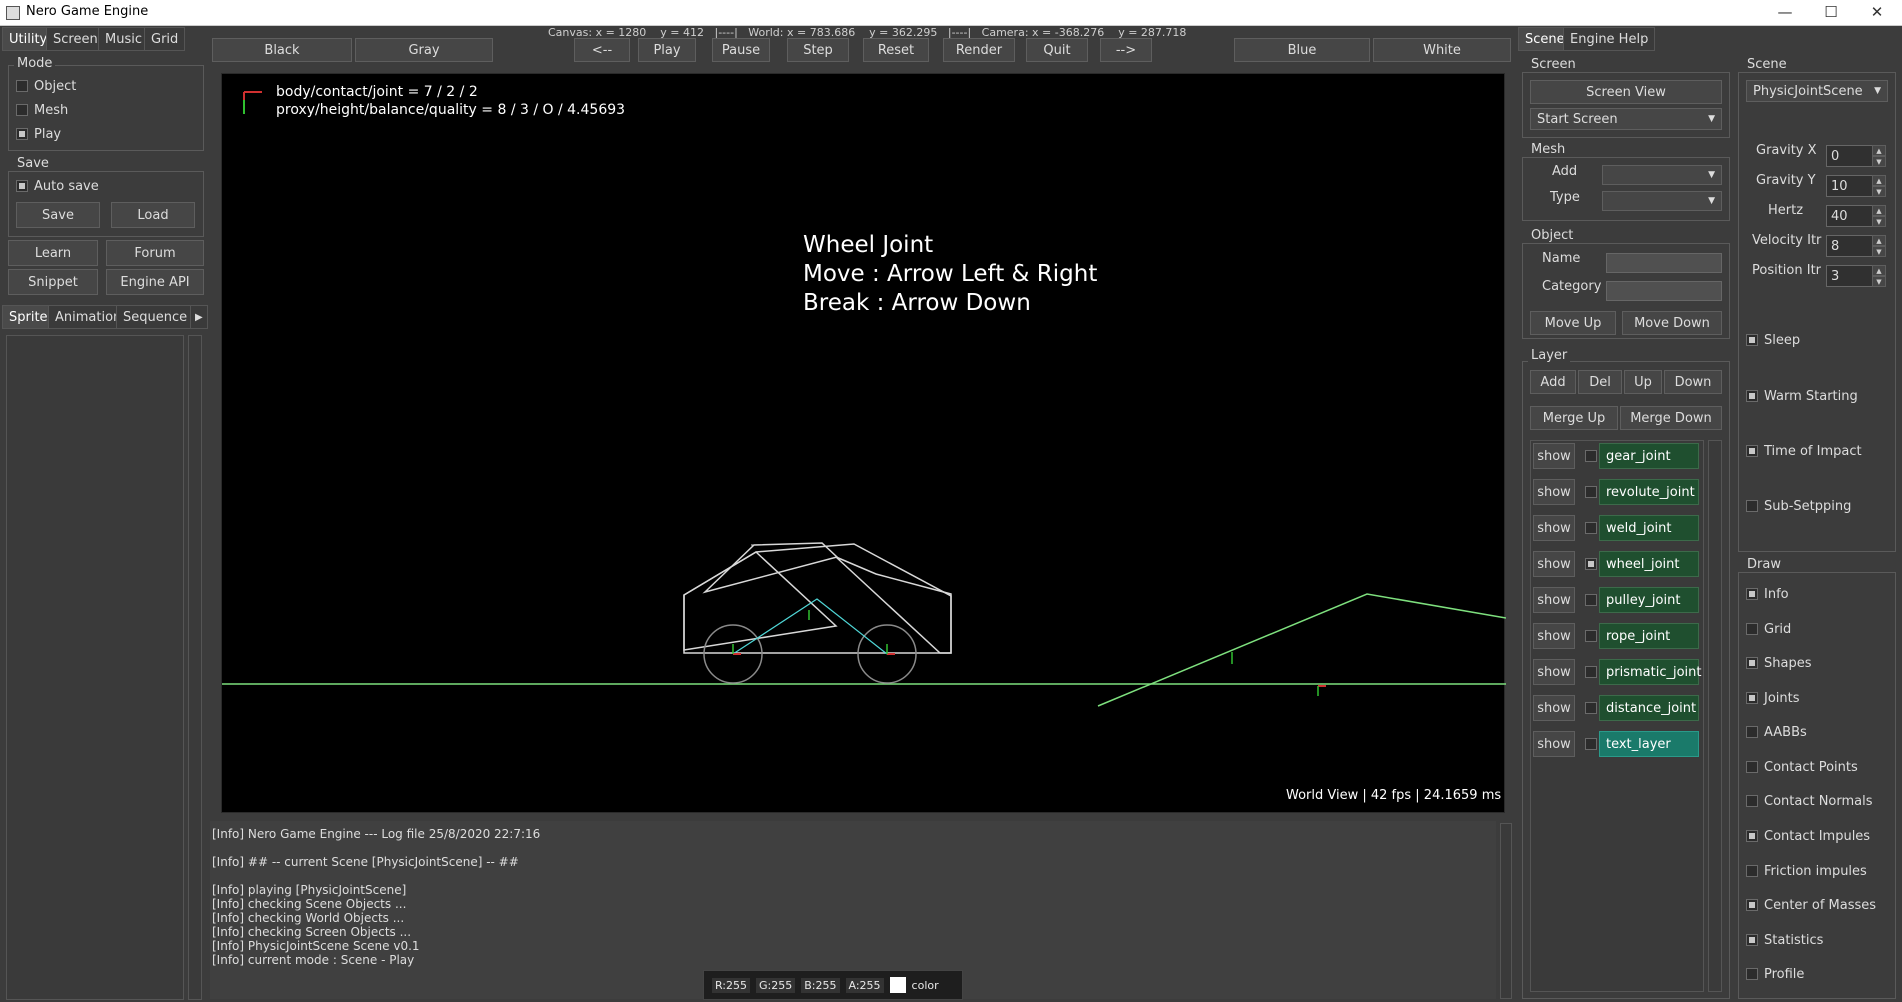 Image resolution: width=1902 pixels, height=1002 pixels. What do you see at coordinates (1649, 744) in the screenshot?
I see `layer-name: text_layer` at bounding box center [1649, 744].